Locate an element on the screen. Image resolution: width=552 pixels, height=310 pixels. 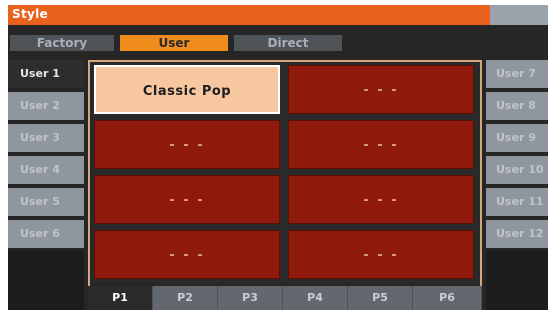
bank-user-12: User 12 is located at coordinates (517, 234).